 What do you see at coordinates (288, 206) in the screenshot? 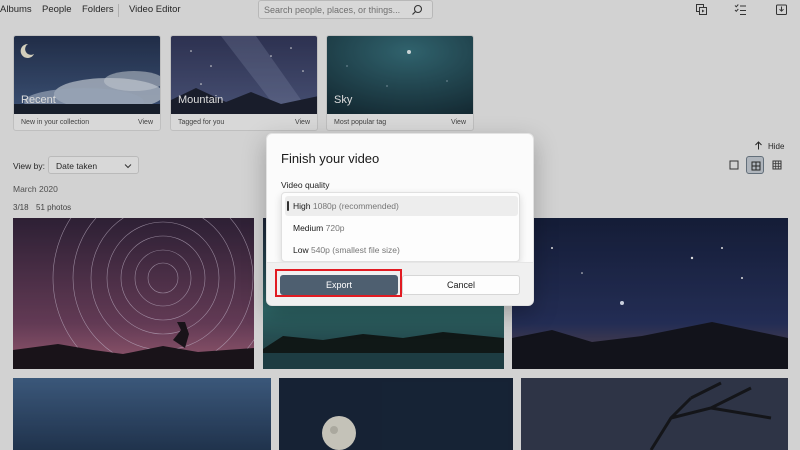
I see `selected-indicator` at bounding box center [288, 206].